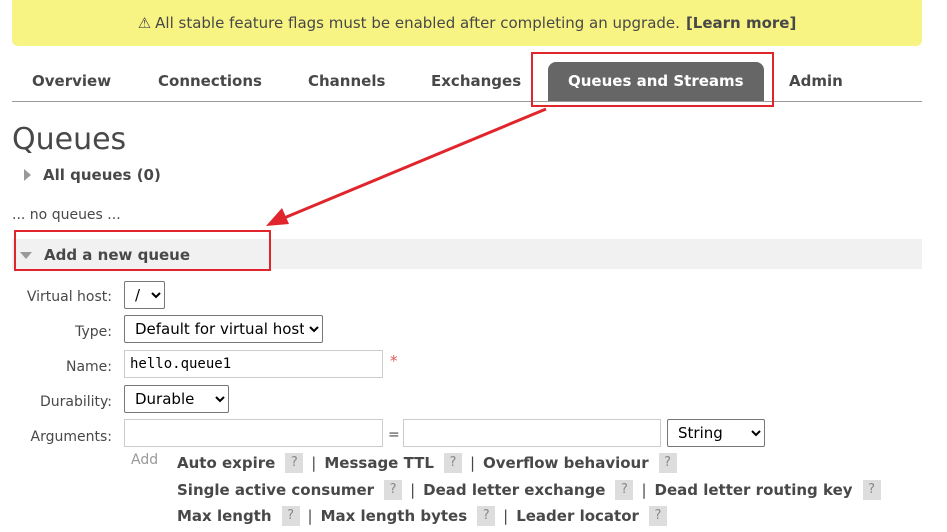  Describe the element at coordinates (176, 399) in the screenshot. I see `durability-select: Durable` at that location.